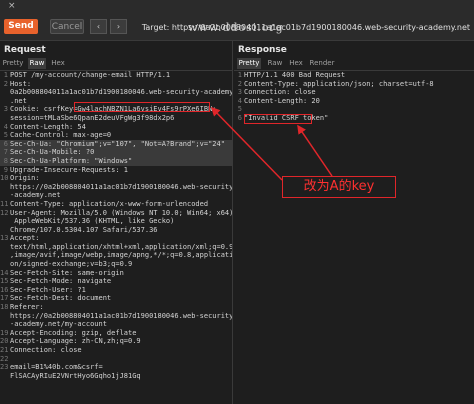  Describe the element at coordinates (37, 63) in the screenshot. I see `request-tab-raw: Raw` at that location.